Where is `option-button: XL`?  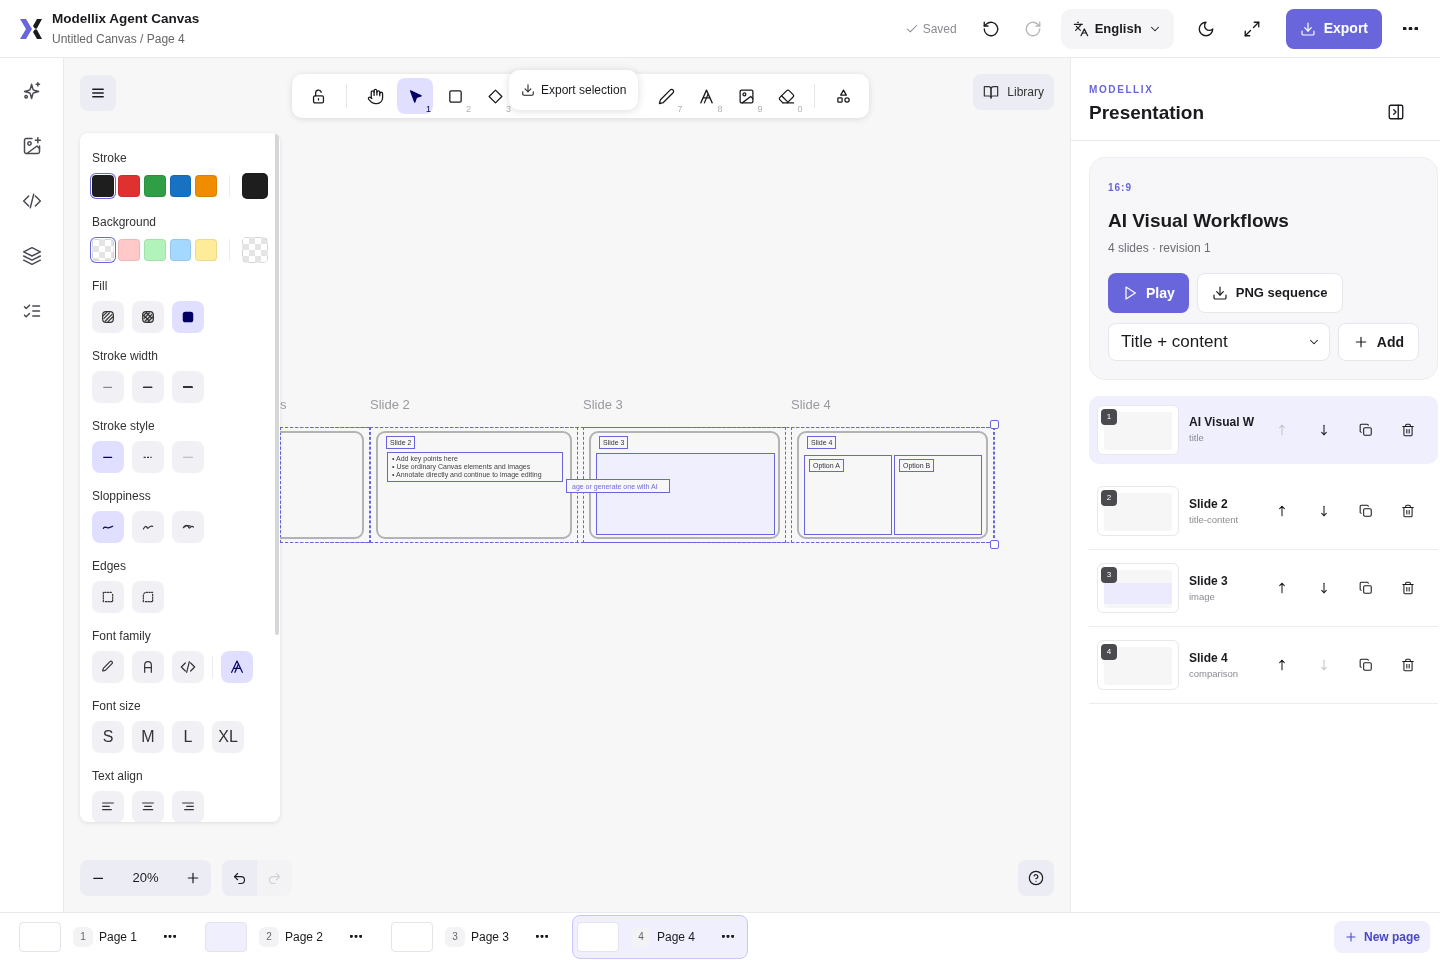 option-button: XL is located at coordinates (228, 737).